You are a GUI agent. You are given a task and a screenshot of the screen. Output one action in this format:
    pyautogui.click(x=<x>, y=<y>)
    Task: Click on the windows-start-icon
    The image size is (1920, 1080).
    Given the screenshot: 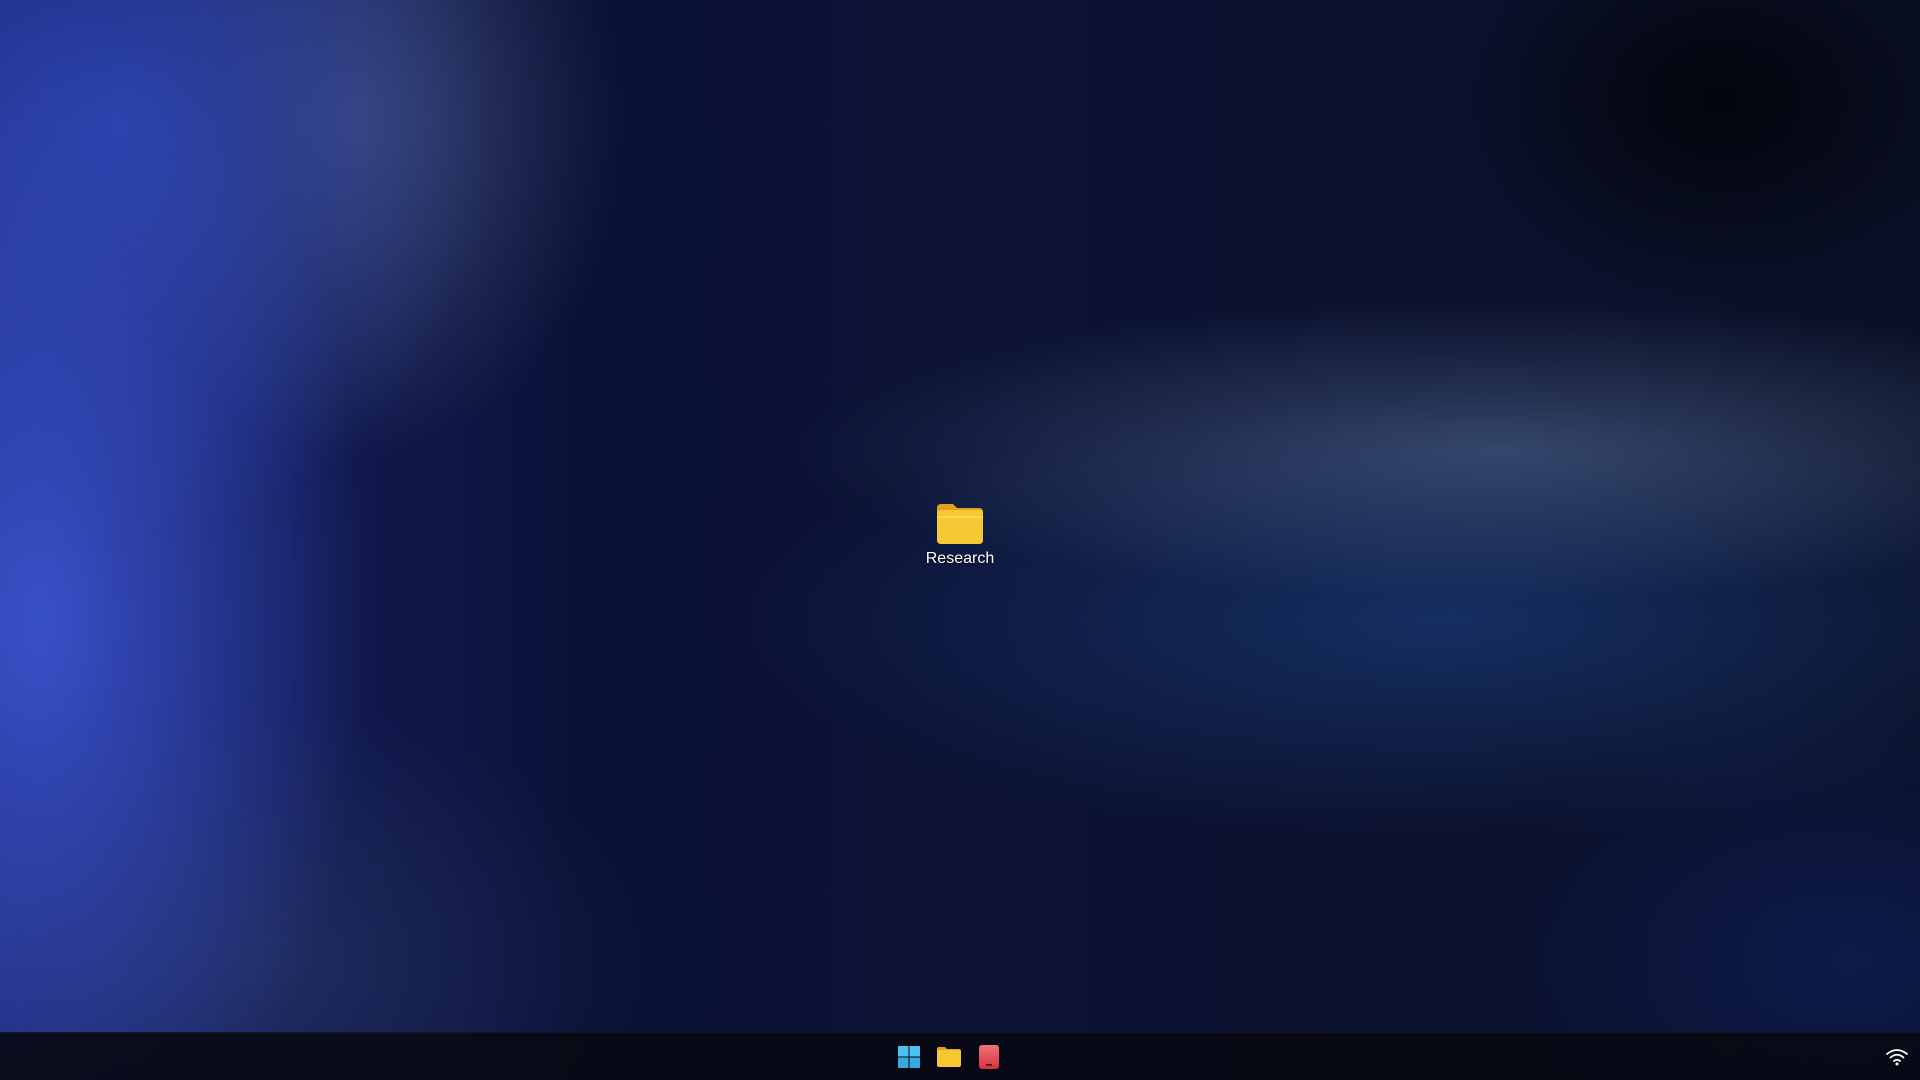 What is the action you would take?
    pyautogui.click(x=909, y=1057)
    